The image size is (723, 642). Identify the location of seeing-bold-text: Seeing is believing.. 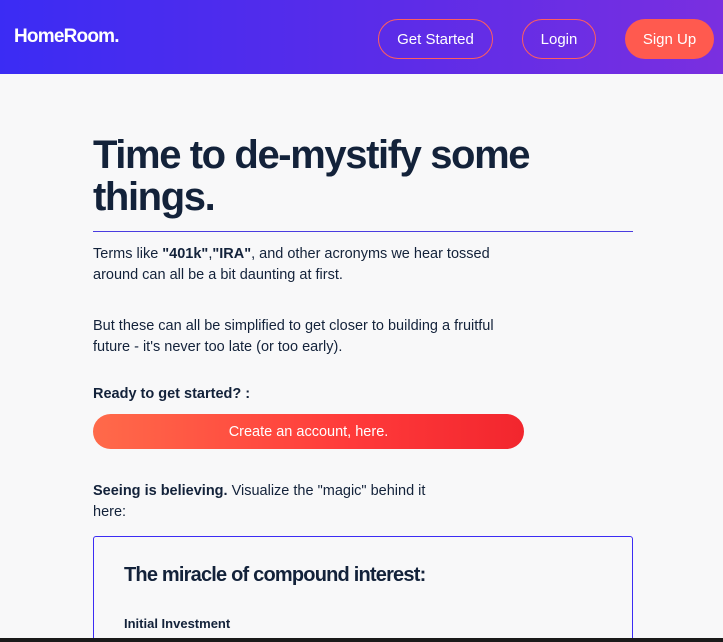
(160, 491).